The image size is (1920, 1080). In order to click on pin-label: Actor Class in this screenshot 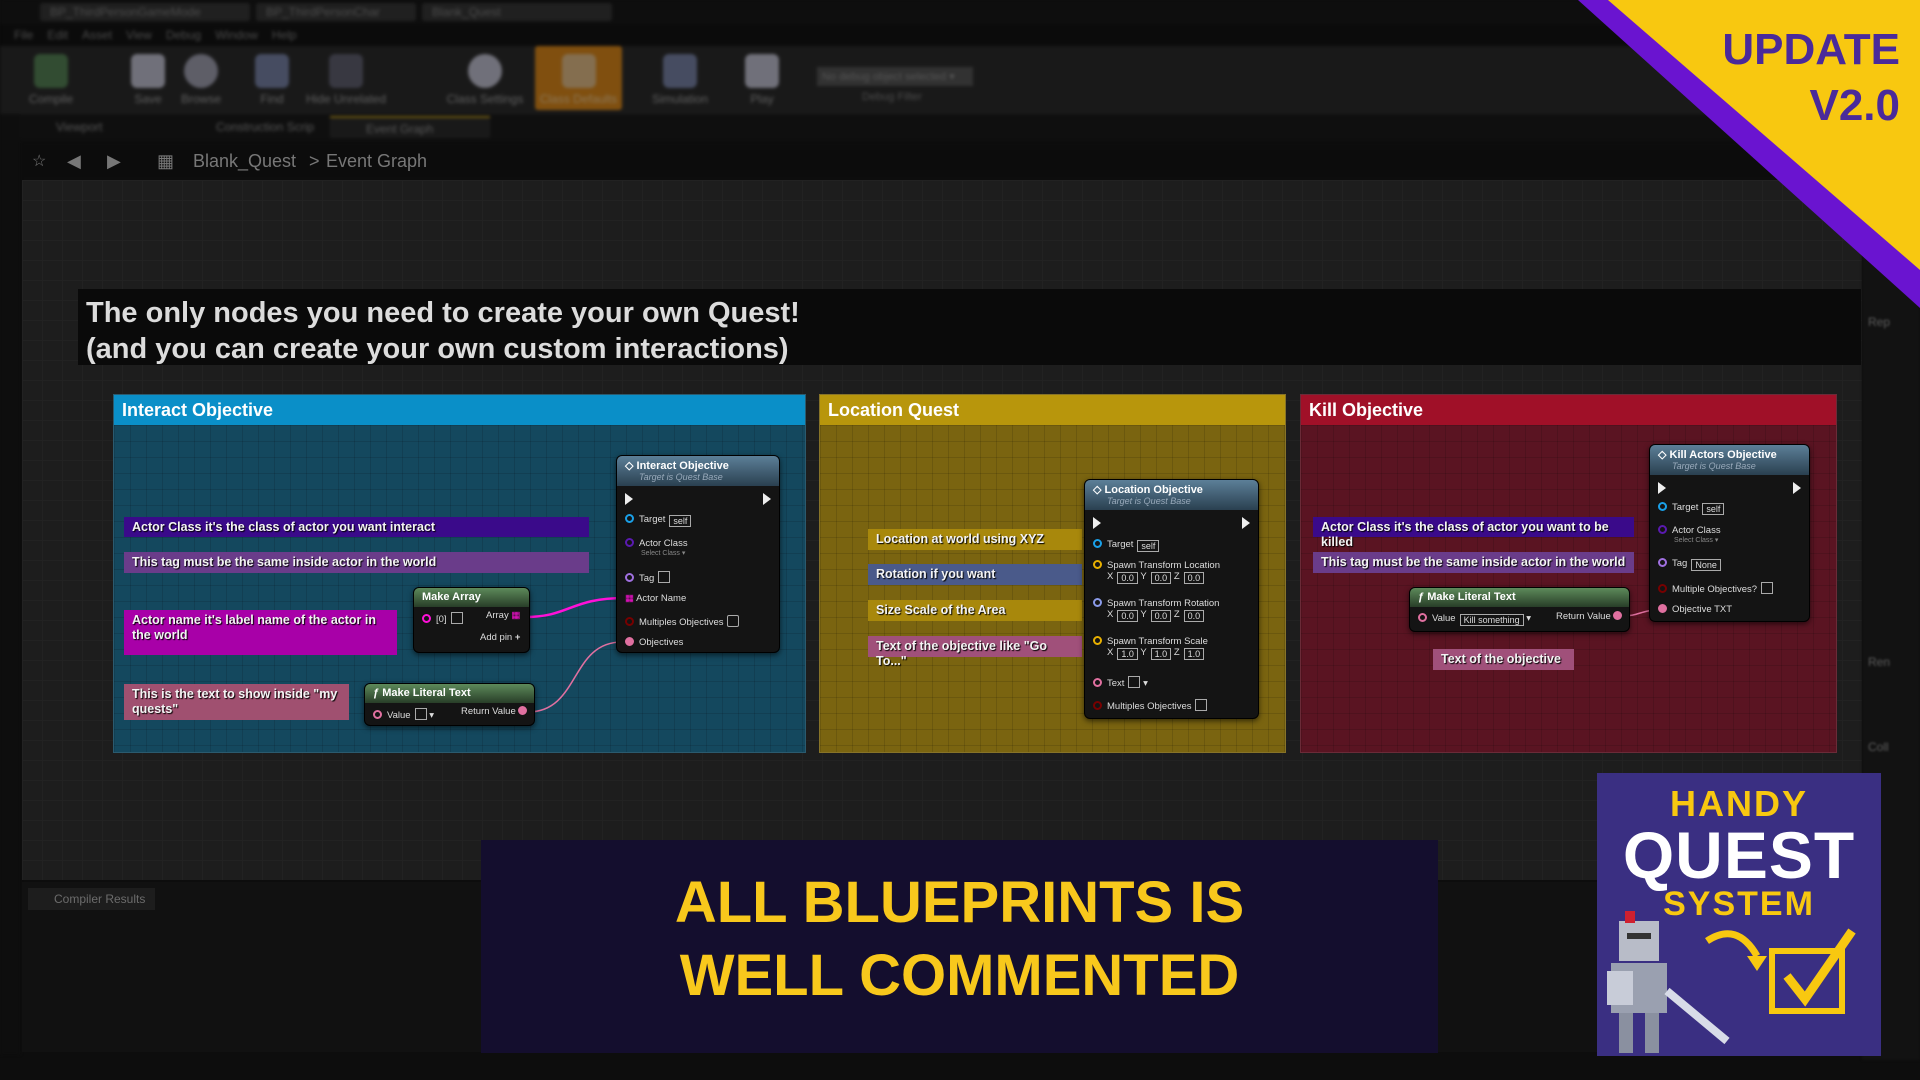, I will do `click(663, 543)`.